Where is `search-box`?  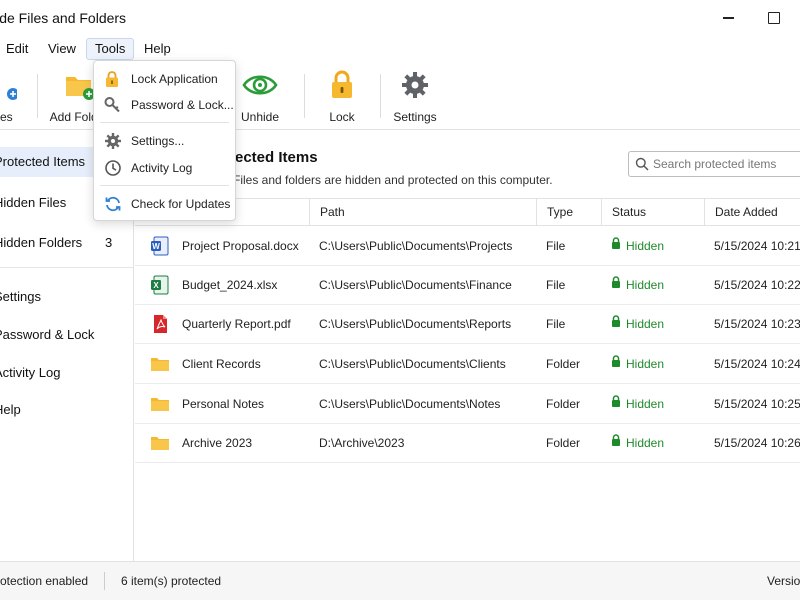
search-box is located at coordinates (714, 164).